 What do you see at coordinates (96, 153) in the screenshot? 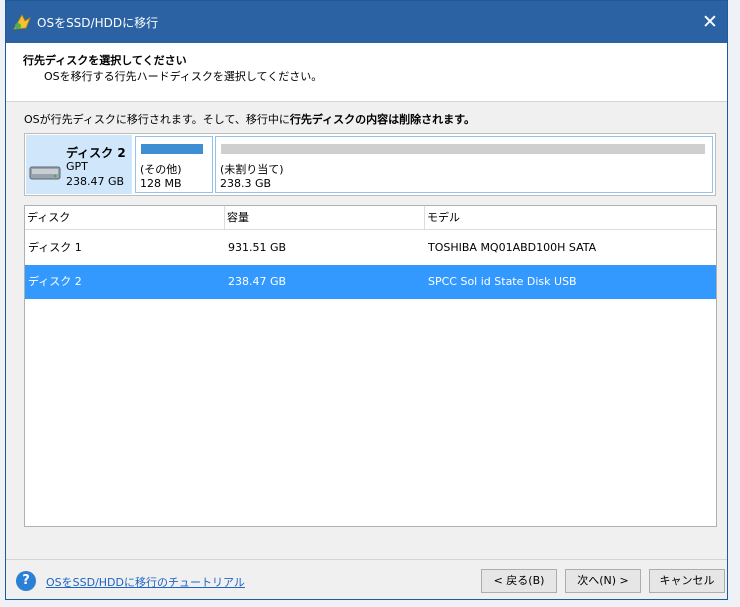
I see `disk-name: ディスク 2` at bounding box center [96, 153].